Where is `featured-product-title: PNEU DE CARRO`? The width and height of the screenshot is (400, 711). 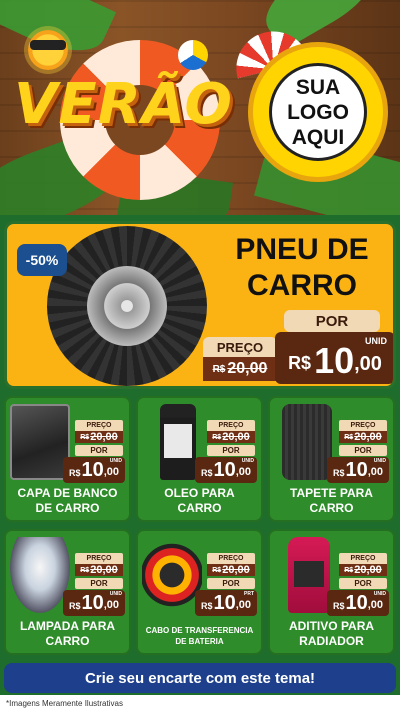
featured-product-title: PNEU DE CARRO is located at coordinates (302, 268).